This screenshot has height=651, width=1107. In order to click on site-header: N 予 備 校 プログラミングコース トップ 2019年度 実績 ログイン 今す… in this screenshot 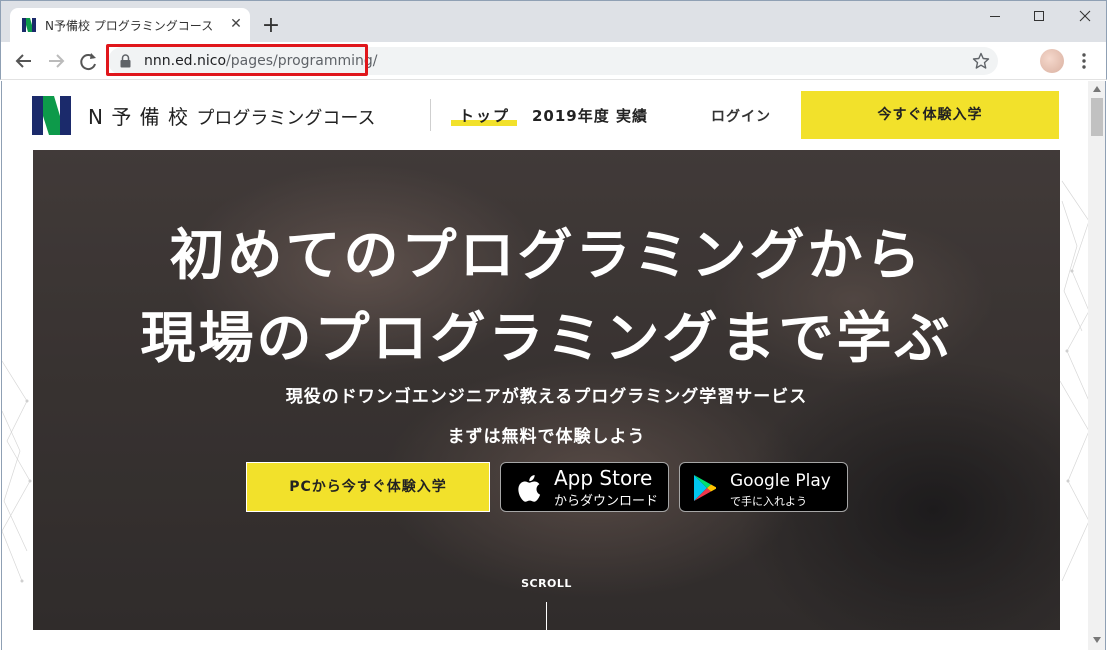, I will do `click(545, 115)`.